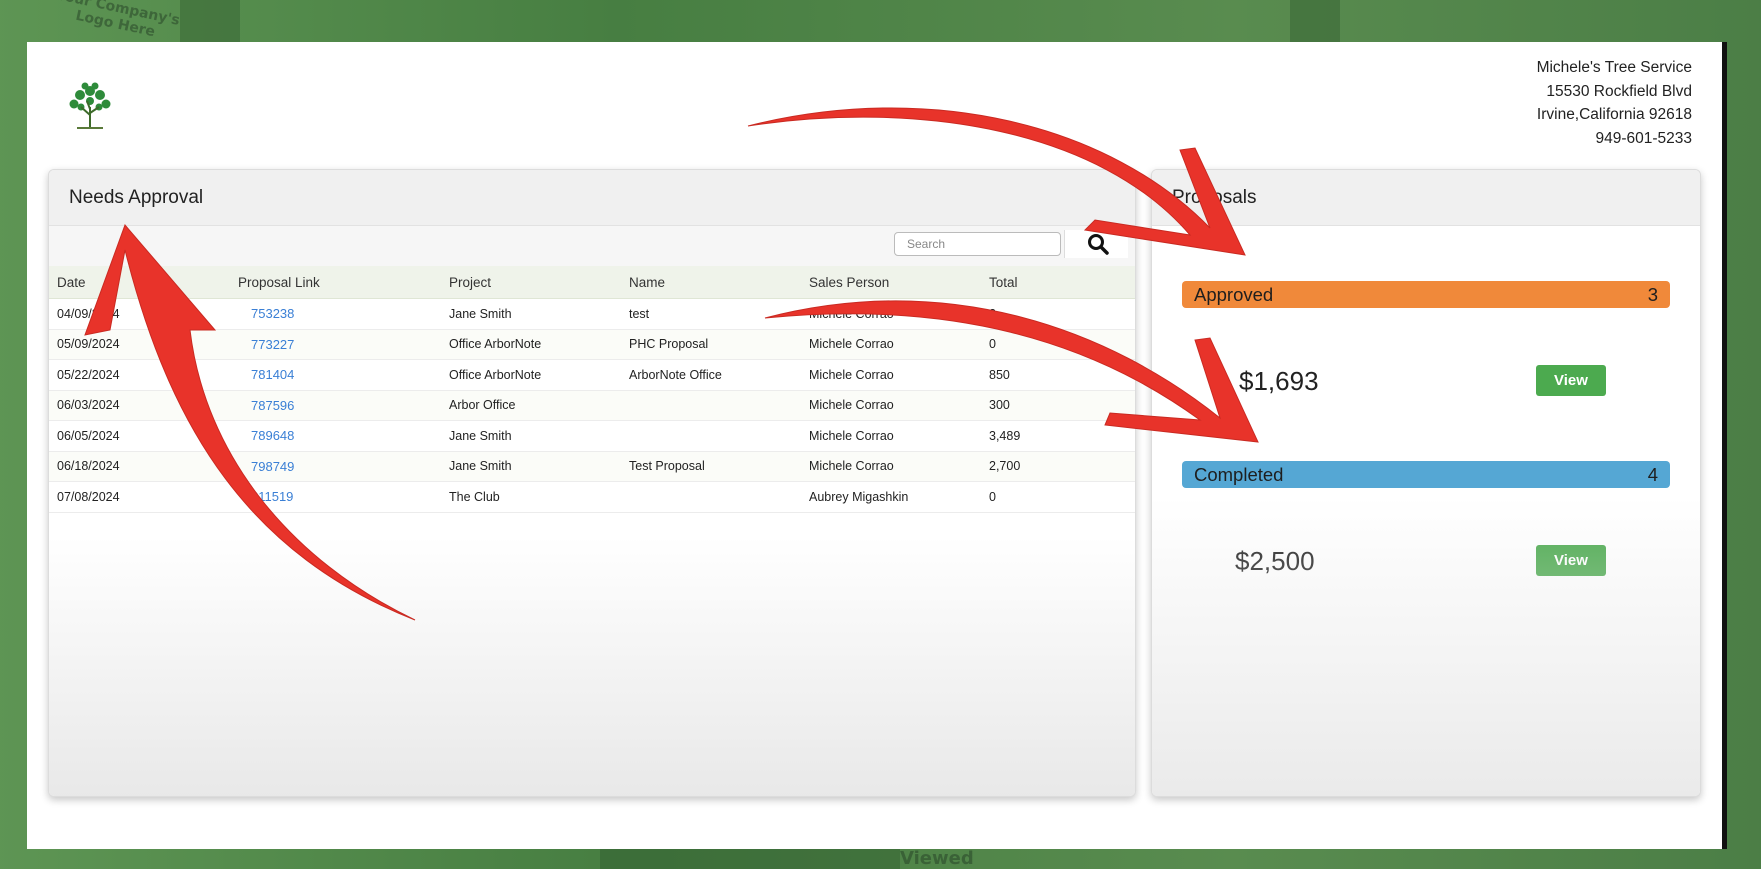 The image size is (1761, 869). What do you see at coordinates (718, 466) in the screenshot?
I see `cell-name: Test Proposal` at bounding box center [718, 466].